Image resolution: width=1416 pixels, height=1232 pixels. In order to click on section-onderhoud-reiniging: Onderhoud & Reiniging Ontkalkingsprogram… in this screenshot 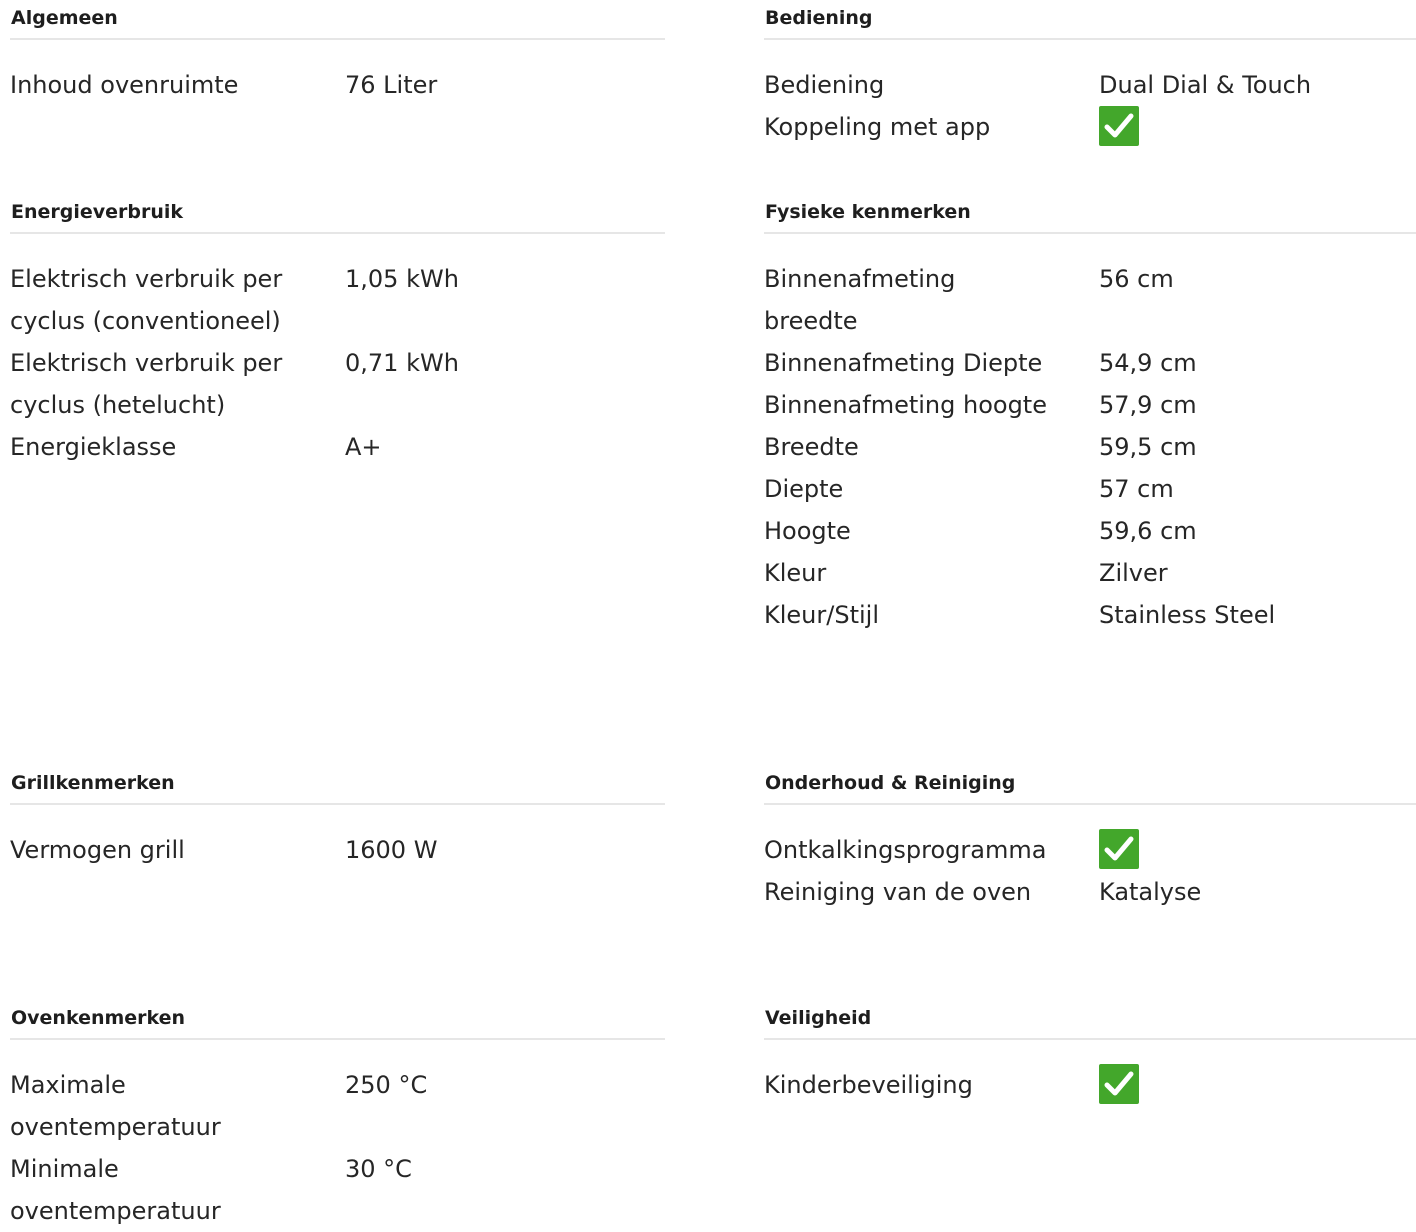, I will do `click(1090, 842)`.